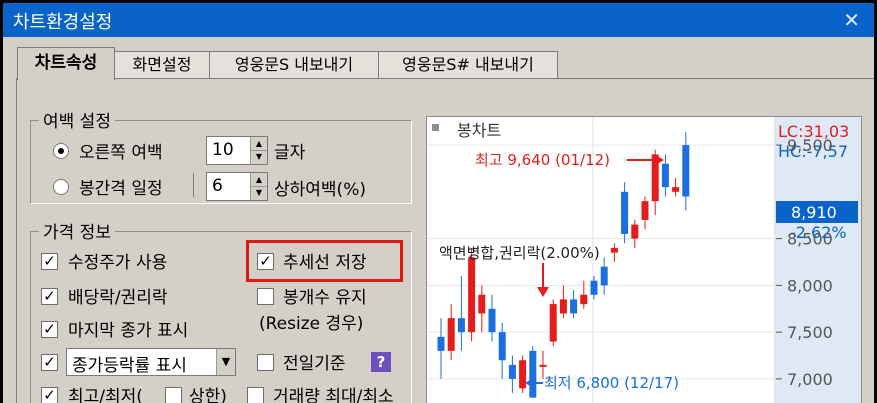  Describe the element at coordinates (255, 395) in the screenshot. I see `volume-maxmin-checkbox` at that location.